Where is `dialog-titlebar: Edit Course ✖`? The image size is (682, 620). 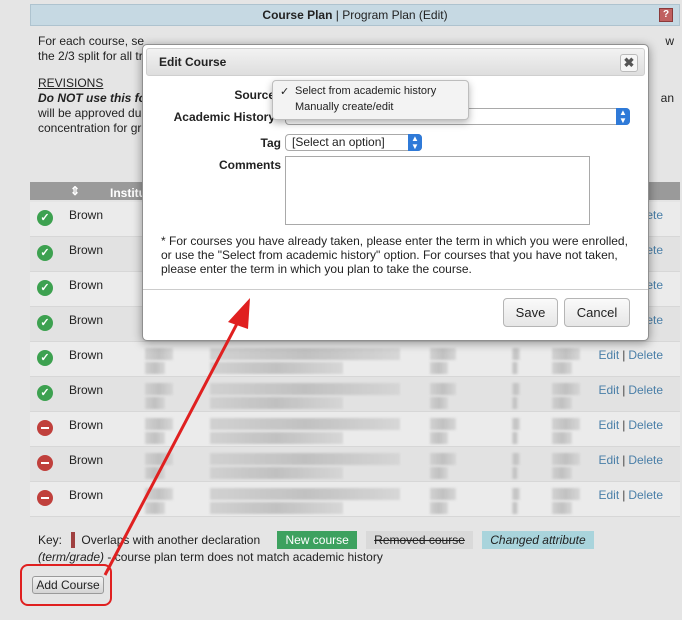 dialog-titlebar: Edit Course ✖ is located at coordinates (395, 62).